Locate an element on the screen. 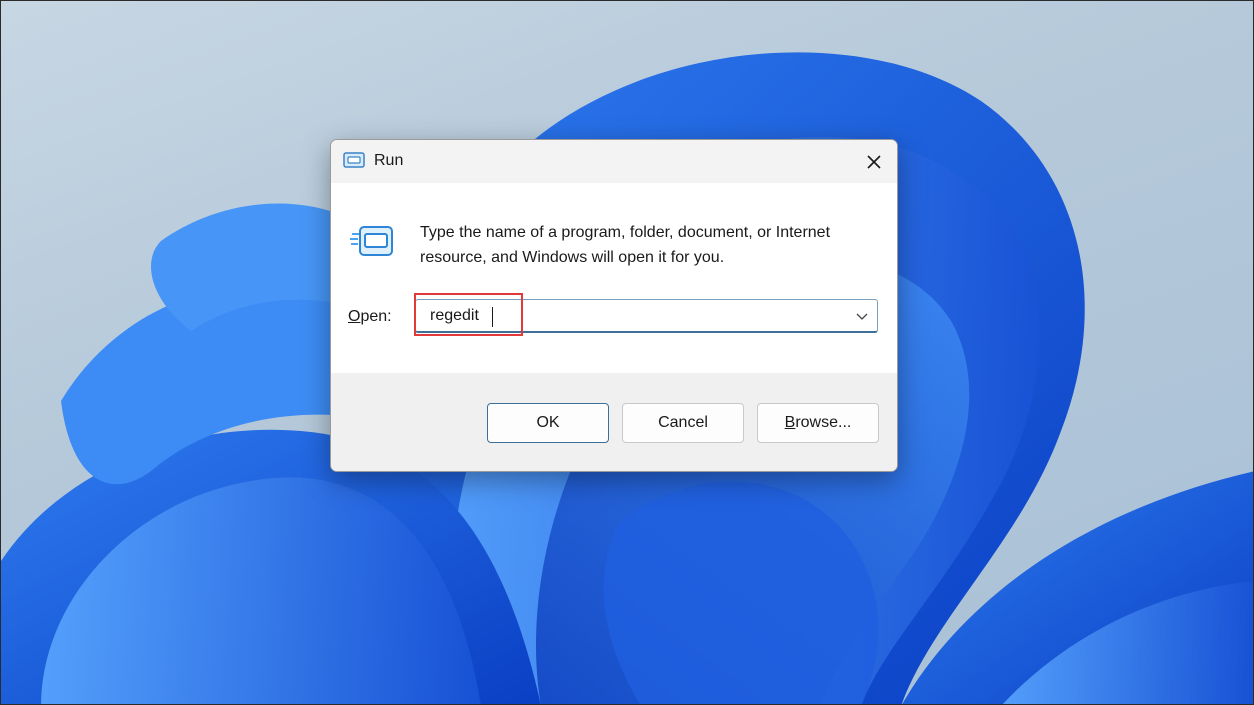 This screenshot has width=1254, height=705. text-cursor is located at coordinates (492, 317).